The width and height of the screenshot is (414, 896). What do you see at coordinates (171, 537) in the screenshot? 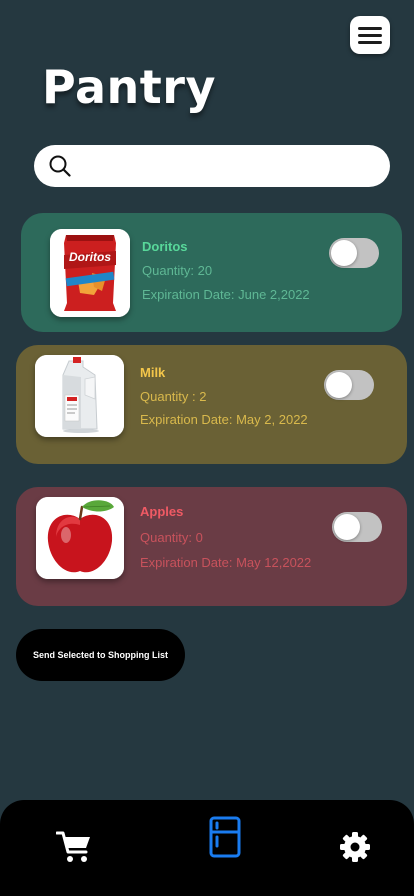
I see `item-quantity: Quantity: 0` at bounding box center [171, 537].